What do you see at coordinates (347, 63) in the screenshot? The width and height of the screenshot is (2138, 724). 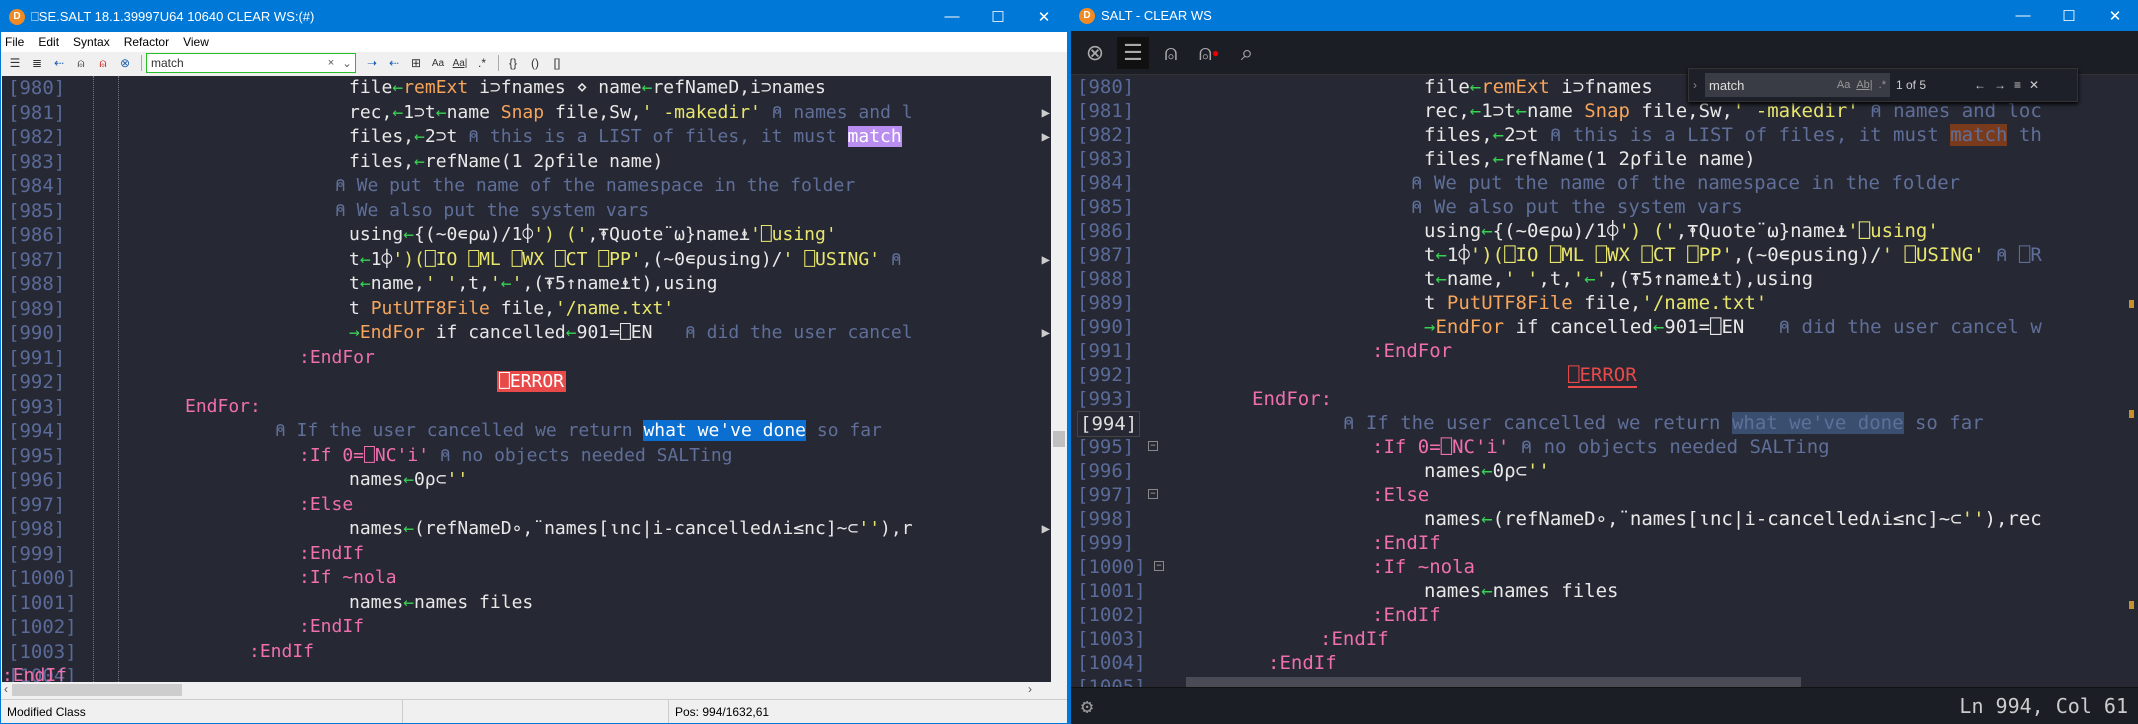 I see `chevron-down-icon: ⌄` at bounding box center [347, 63].